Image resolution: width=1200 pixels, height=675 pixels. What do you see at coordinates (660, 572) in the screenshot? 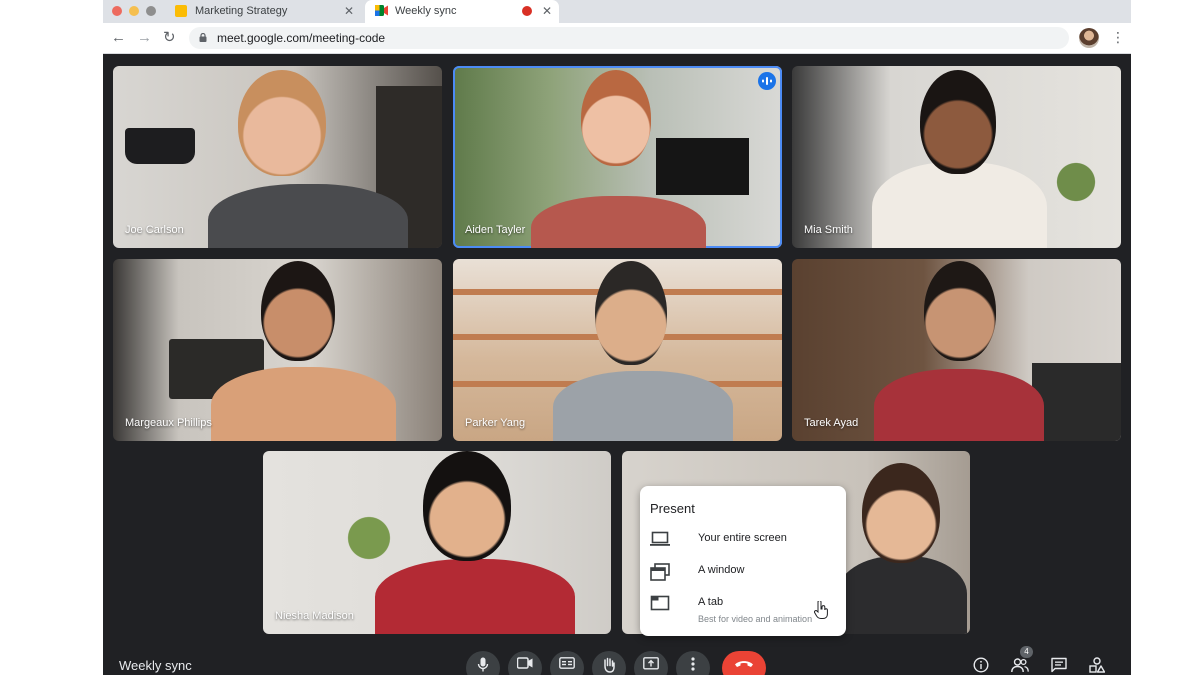
I see `window-icon` at bounding box center [660, 572].